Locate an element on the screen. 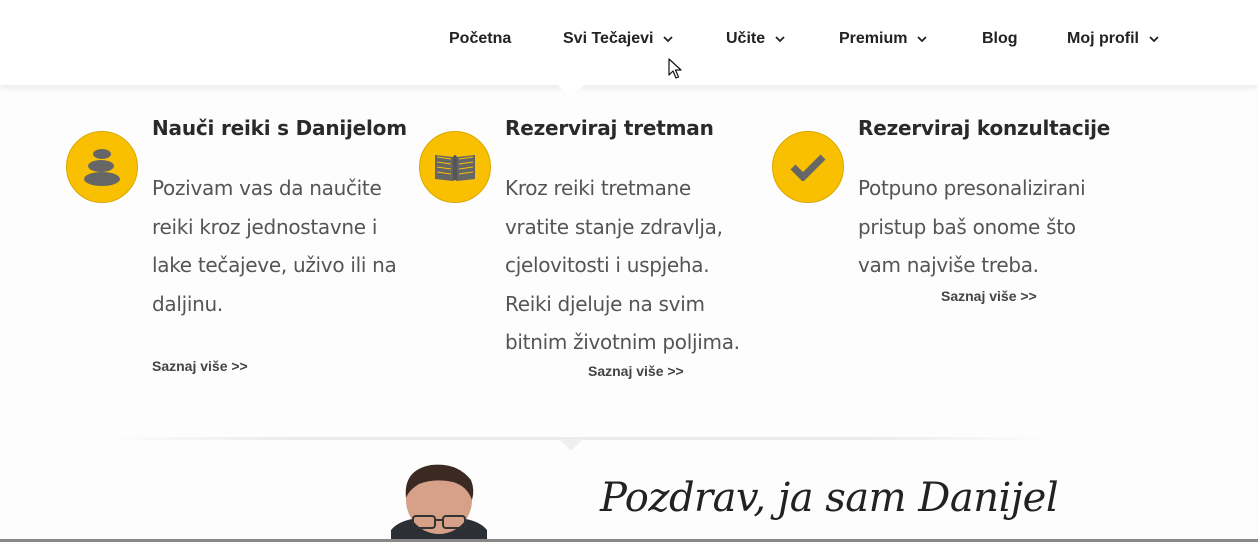 The width and height of the screenshot is (1258, 542). nav-label: Blog is located at coordinates (1000, 38).